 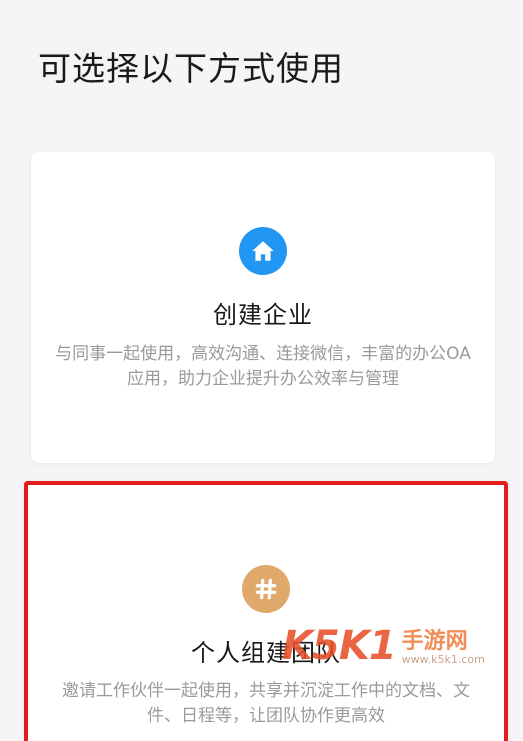 I want to click on personal-team-description: 邀请工作伙伴一起使用，共享并沉淀工作中的文档、文件、日程等，让团队协作更高效, so click(x=266, y=703).